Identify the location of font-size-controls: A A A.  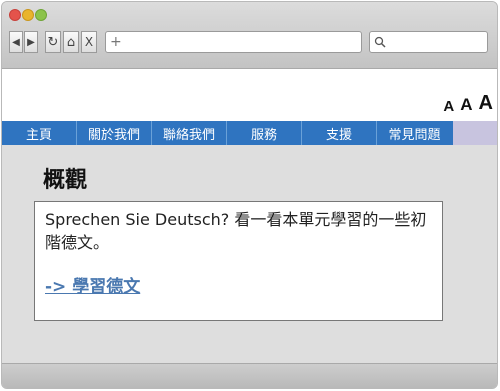
(468, 103).